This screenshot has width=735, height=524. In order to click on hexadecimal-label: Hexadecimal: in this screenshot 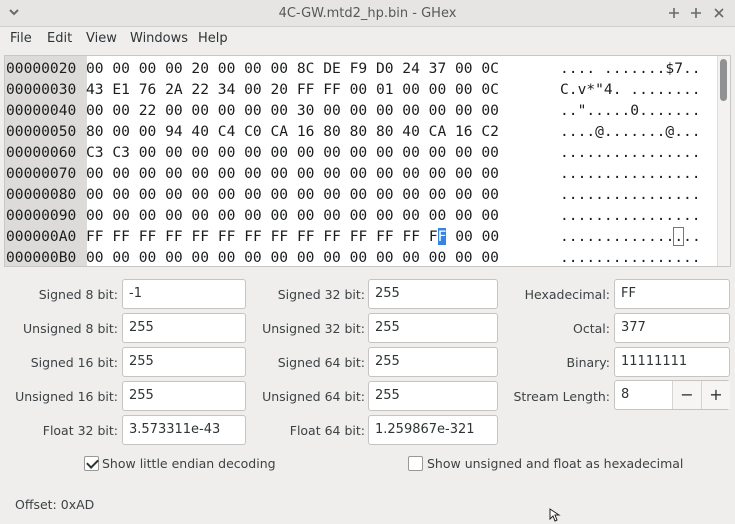, I will do `click(567, 294)`.